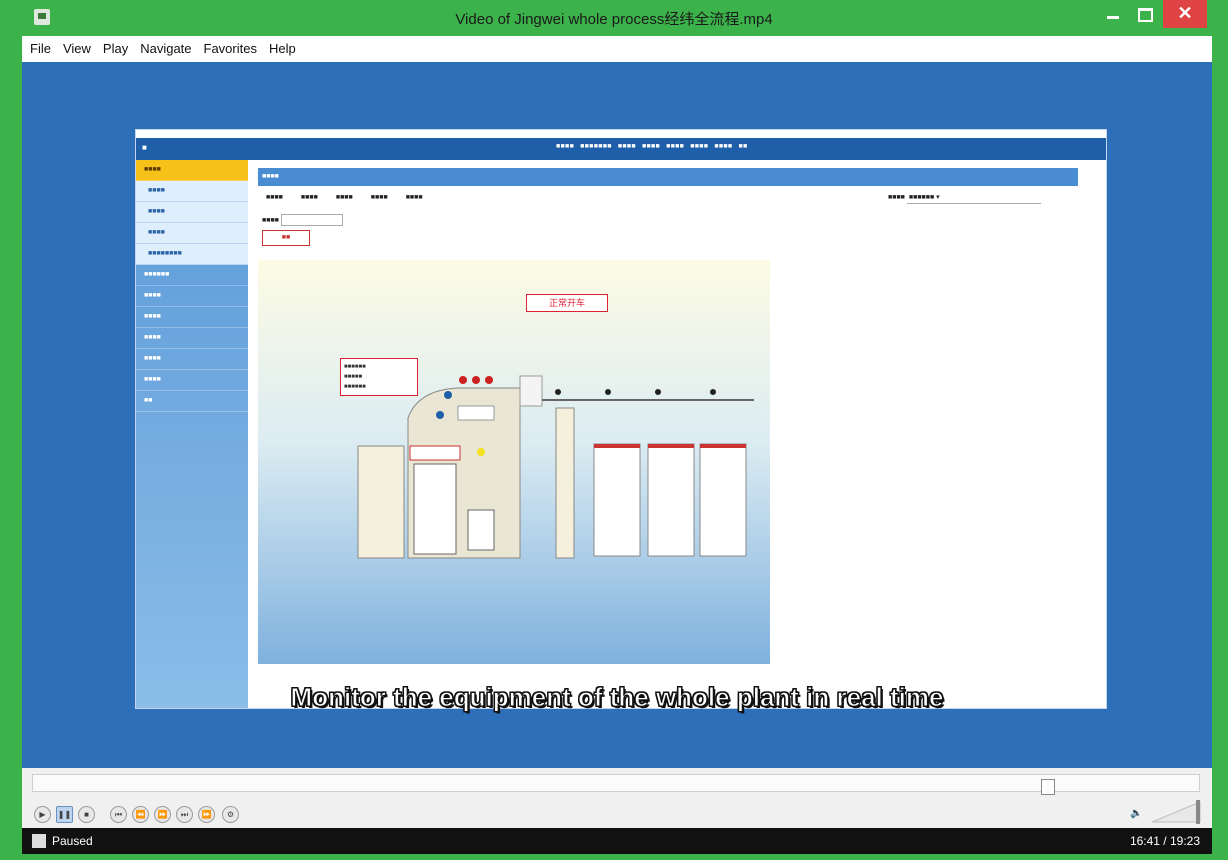  Describe the element at coordinates (118, 814) in the screenshot. I see `previous-icon: ⏮` at that location.